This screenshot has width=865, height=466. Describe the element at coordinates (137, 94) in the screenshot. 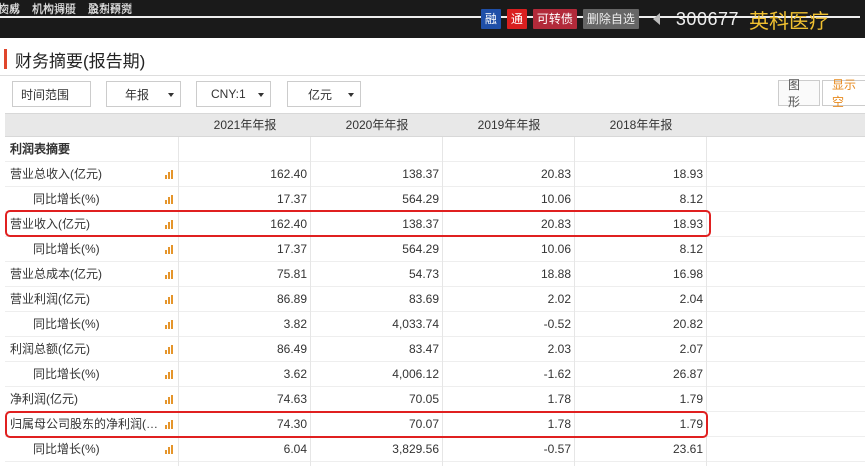

I see `period-value: 年报` at that location.